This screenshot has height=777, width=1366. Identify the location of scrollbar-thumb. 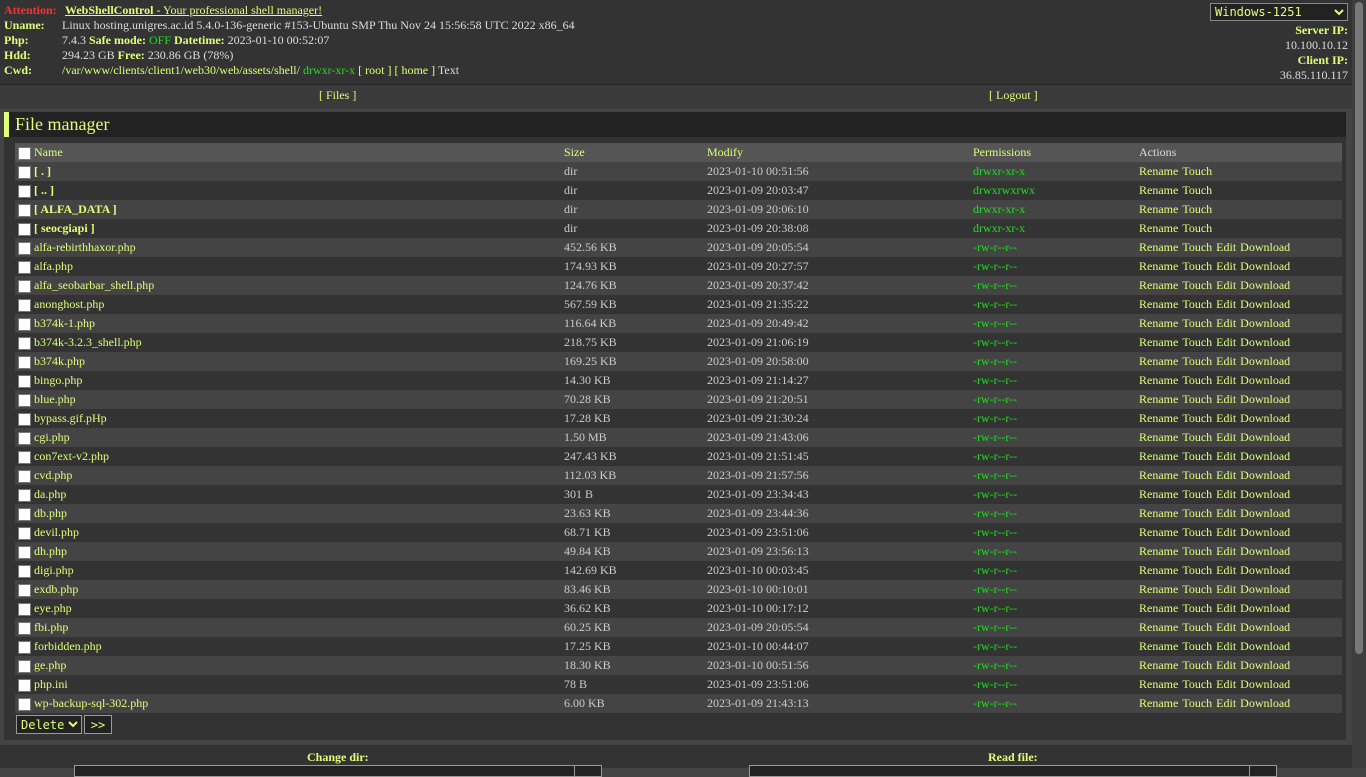
(1359, 328).